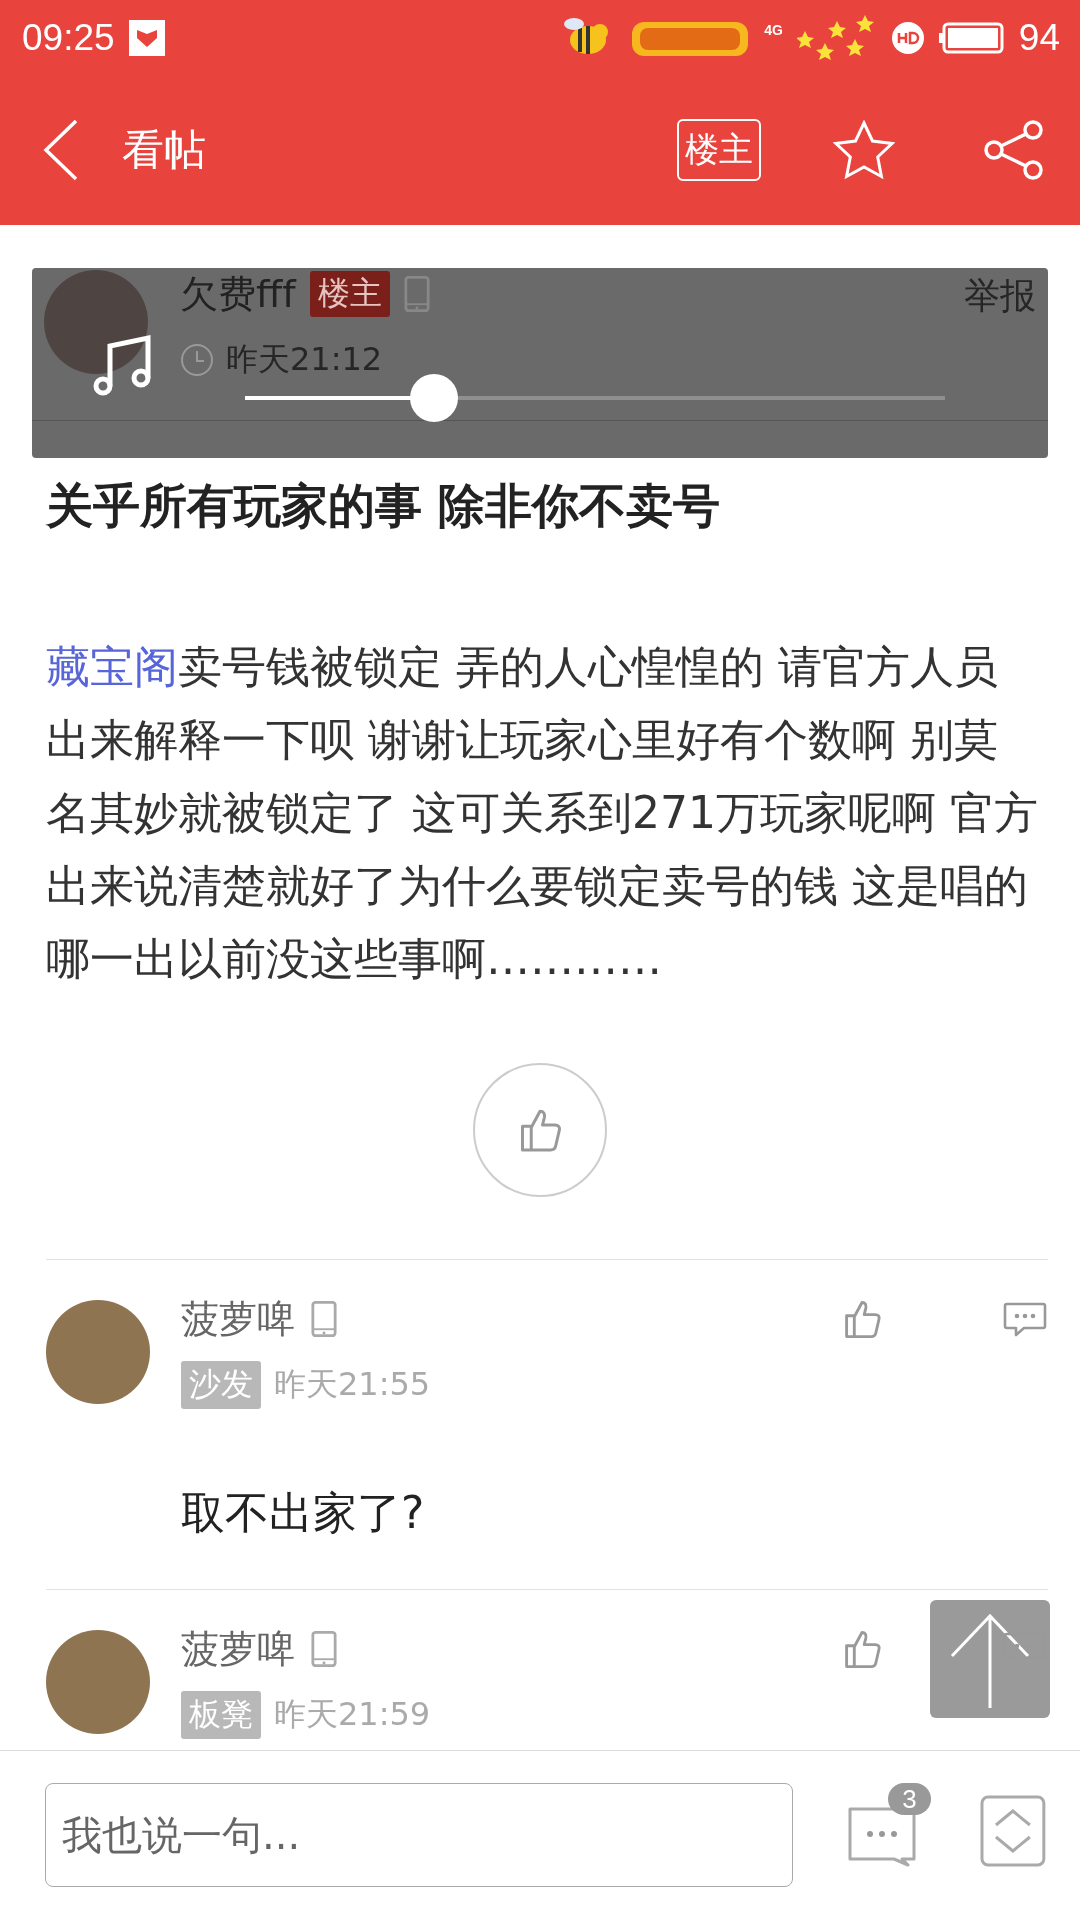 Image resolution: width=1080 pixels, height=1920 pixels. I want to click on shield-icon, so click(146, 37).